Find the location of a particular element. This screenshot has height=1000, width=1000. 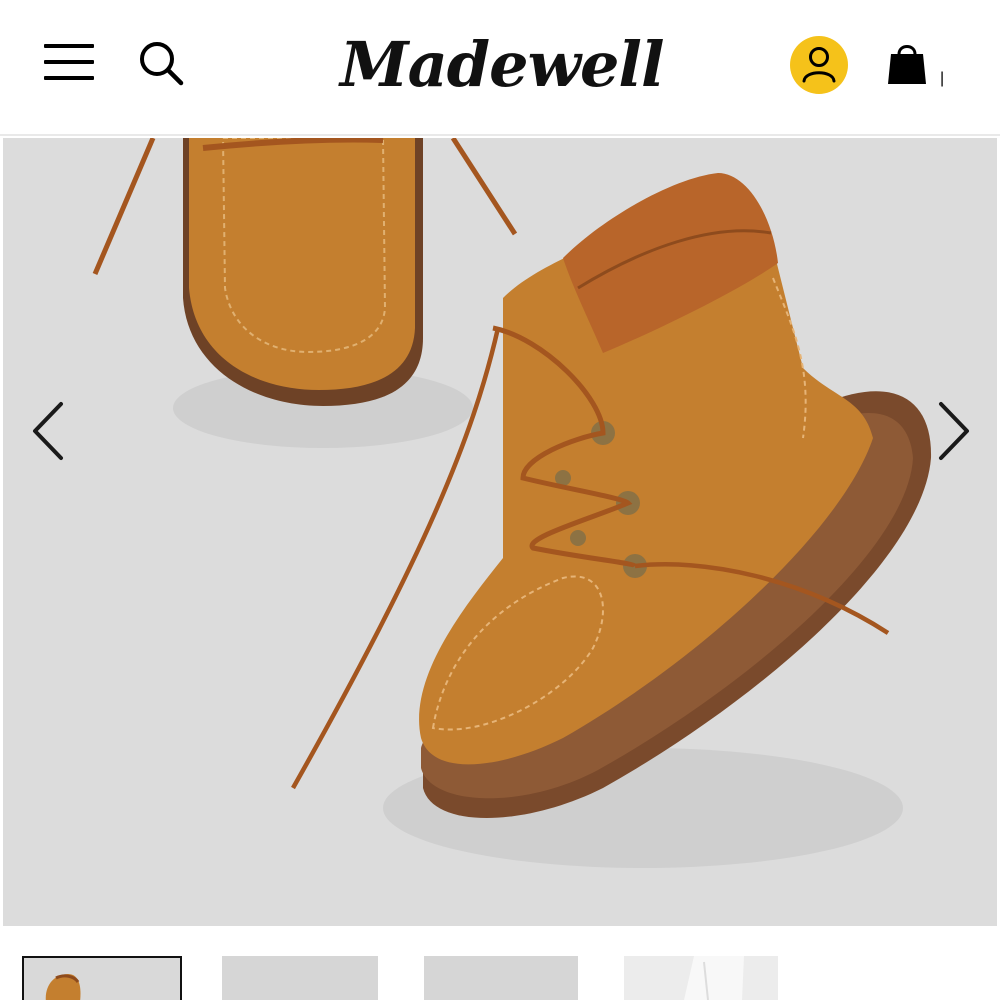

logo-text: Madewell is located at coordinates (502, 64).